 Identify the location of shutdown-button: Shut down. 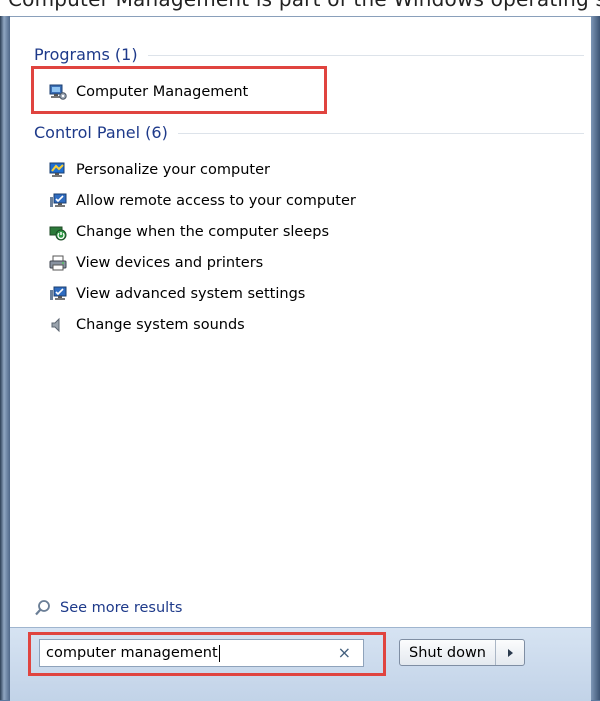
(447, 652).